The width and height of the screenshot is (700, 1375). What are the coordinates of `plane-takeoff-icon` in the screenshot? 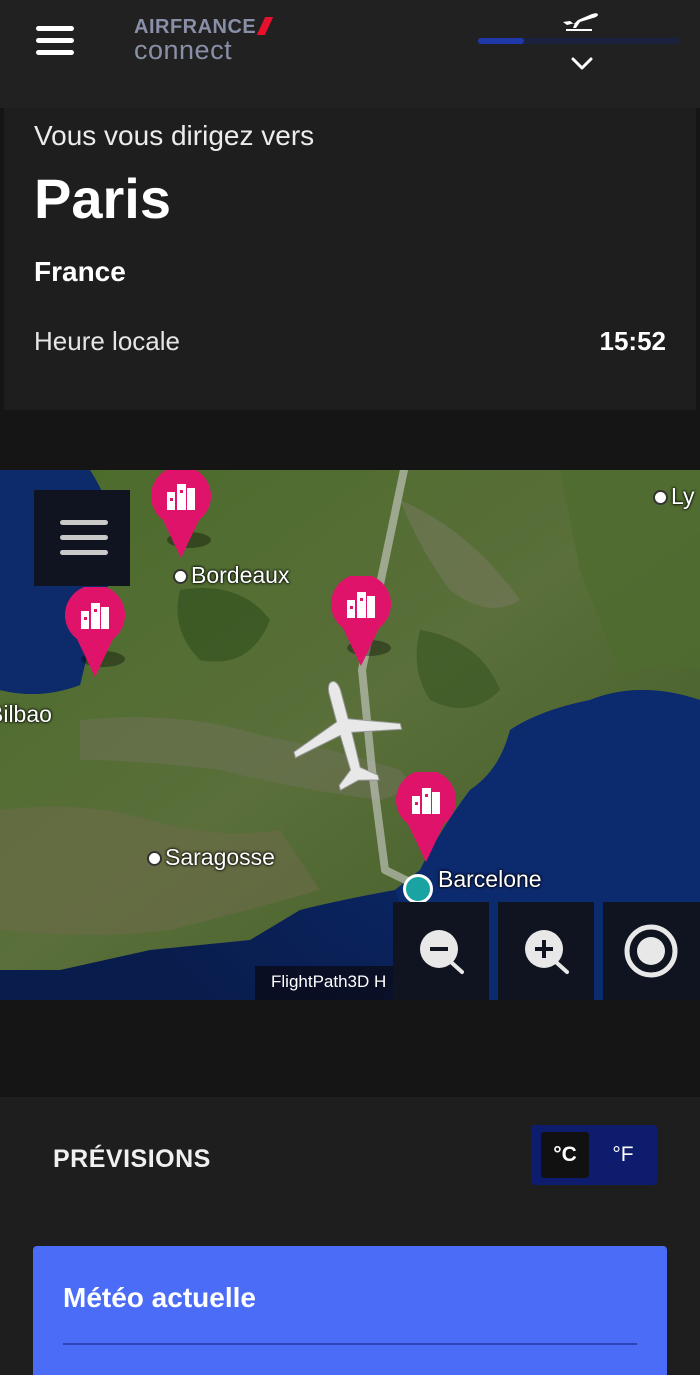 It's located at (580, 22).